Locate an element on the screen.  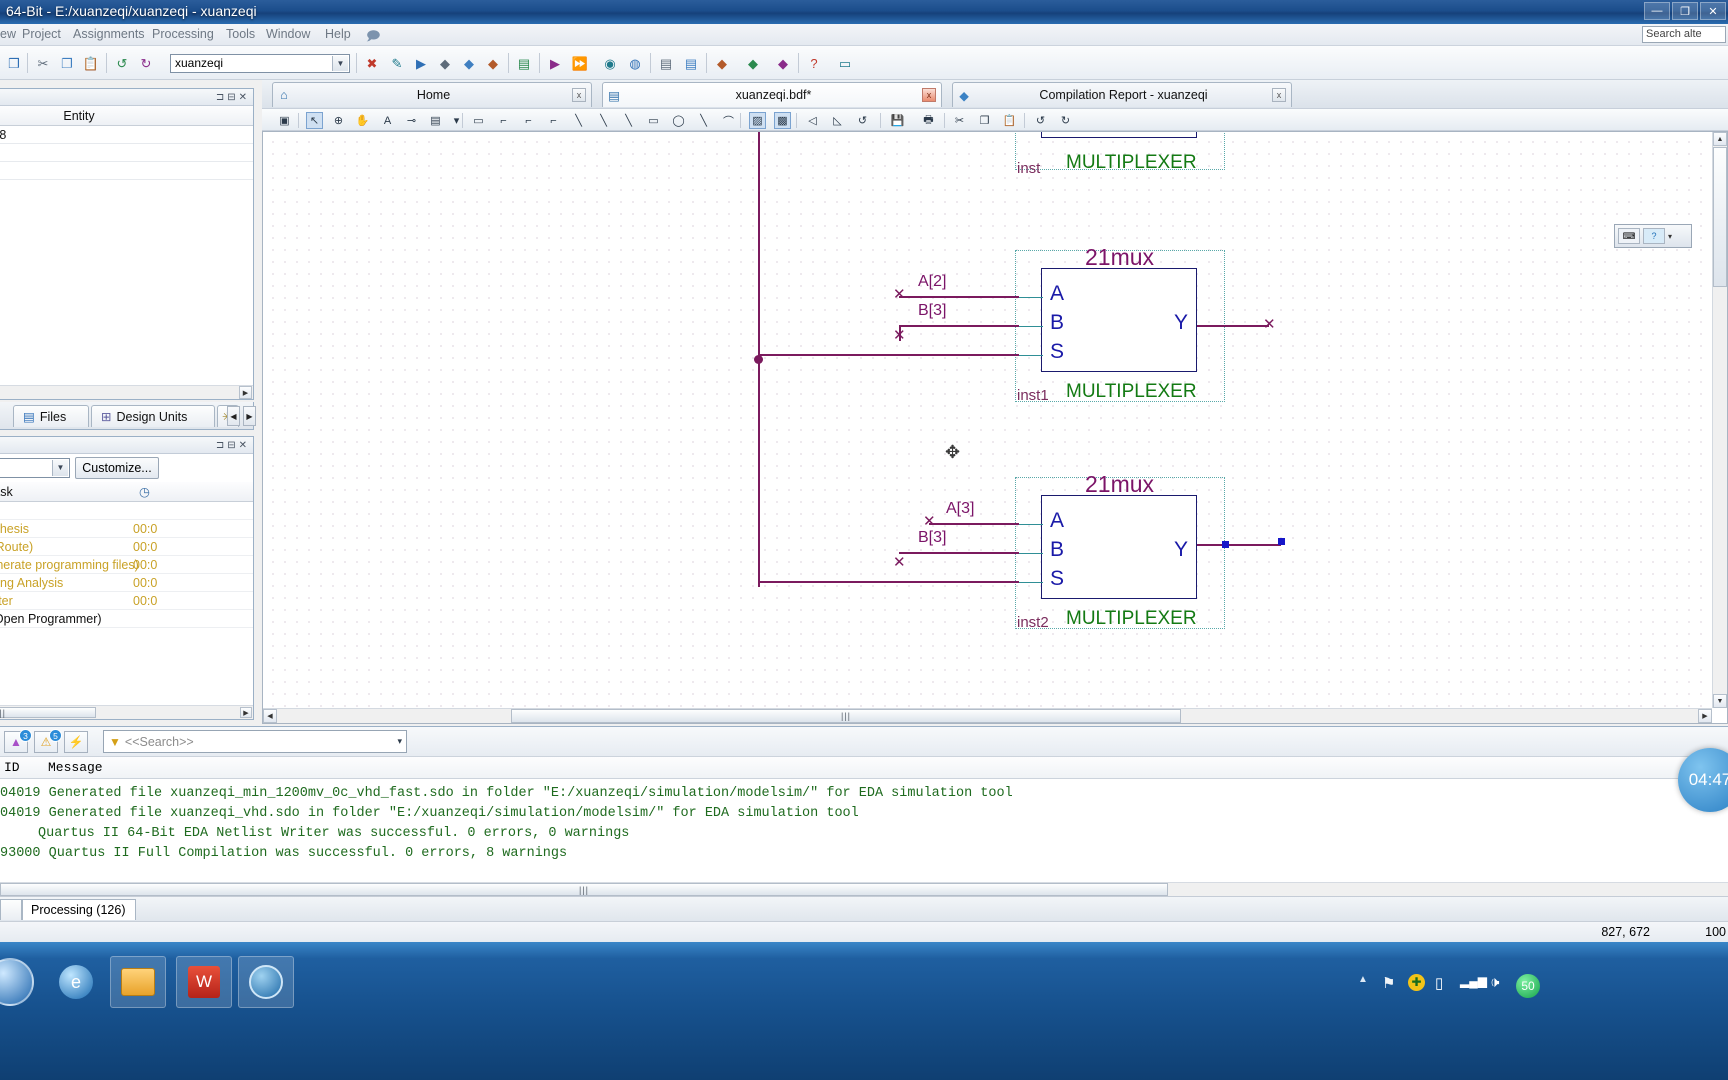
start-button is located at coordinates (19, 982).